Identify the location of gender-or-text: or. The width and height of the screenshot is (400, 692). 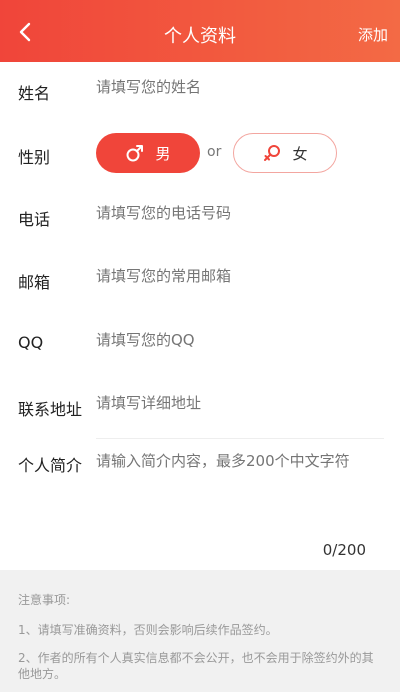
(214, 152).